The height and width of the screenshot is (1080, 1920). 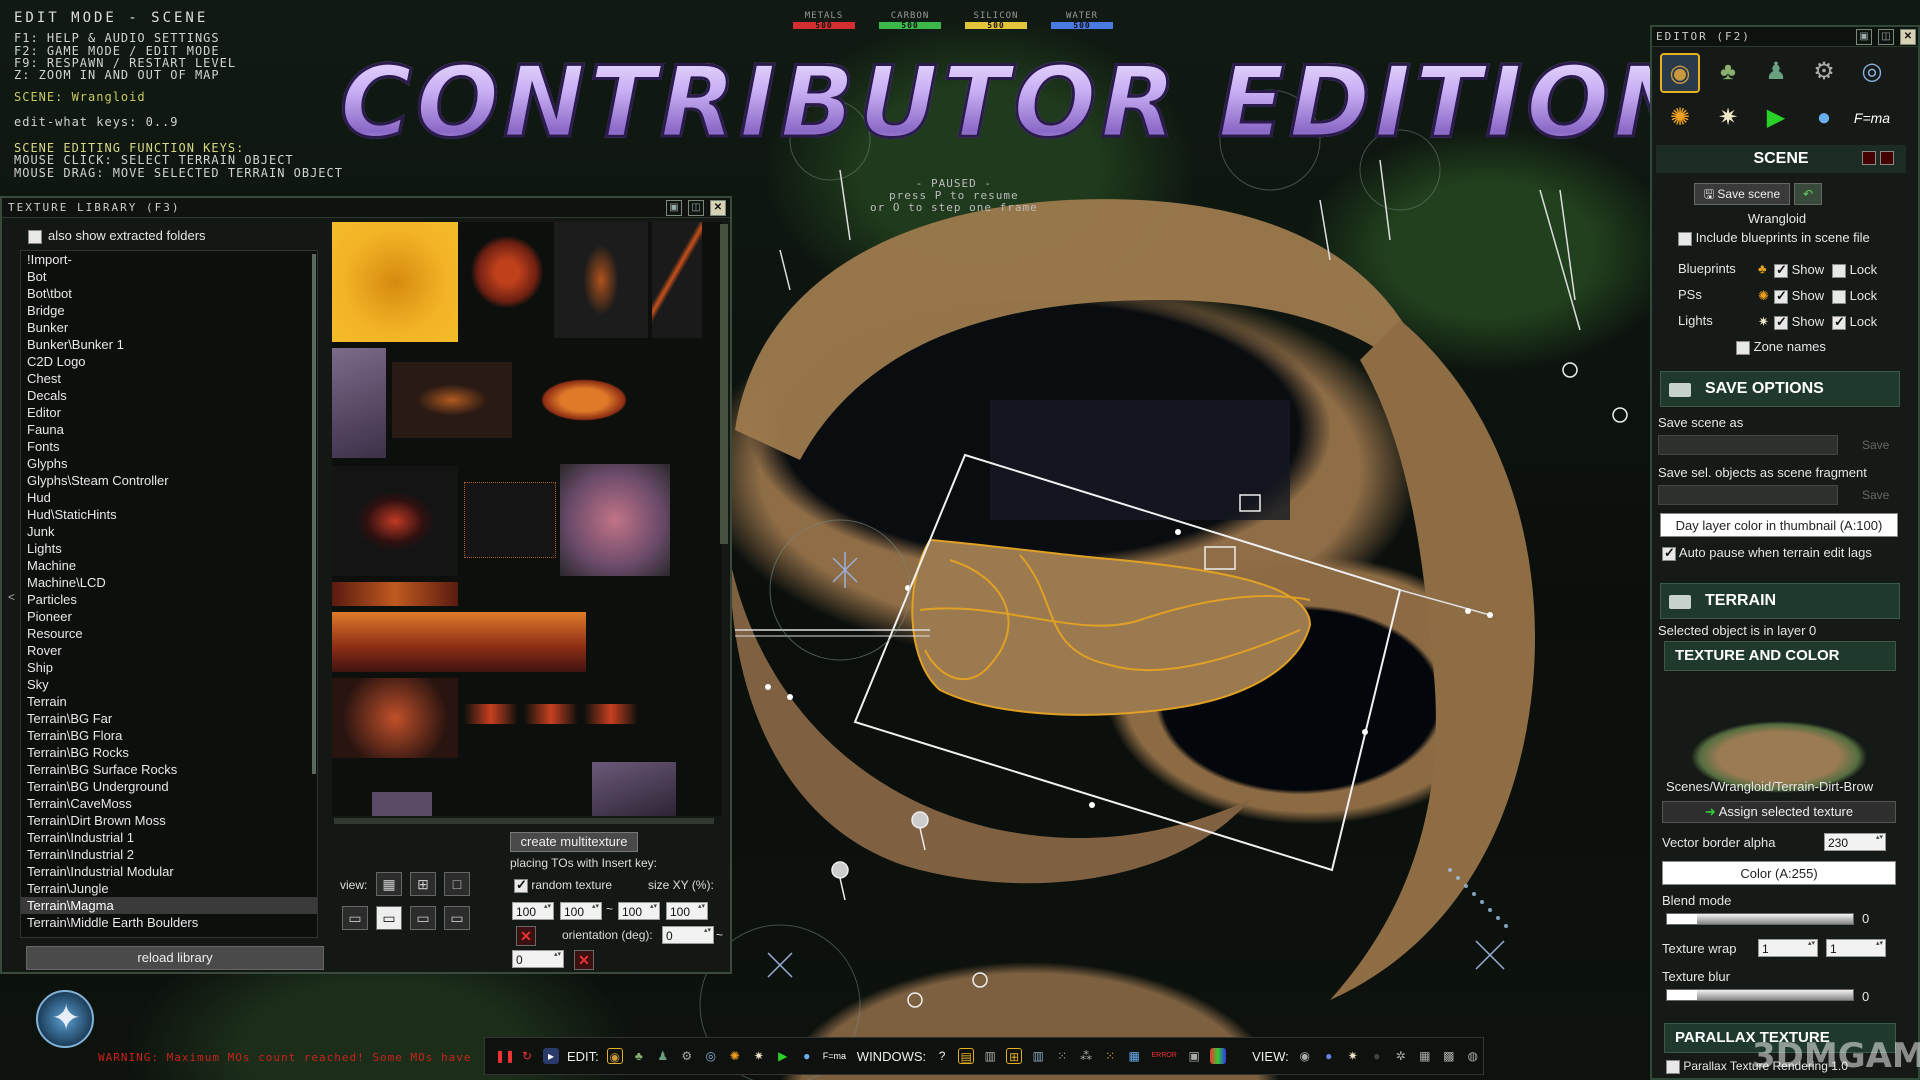 I want to click on restart-icon: ↻, so click(x=527, y=1056).